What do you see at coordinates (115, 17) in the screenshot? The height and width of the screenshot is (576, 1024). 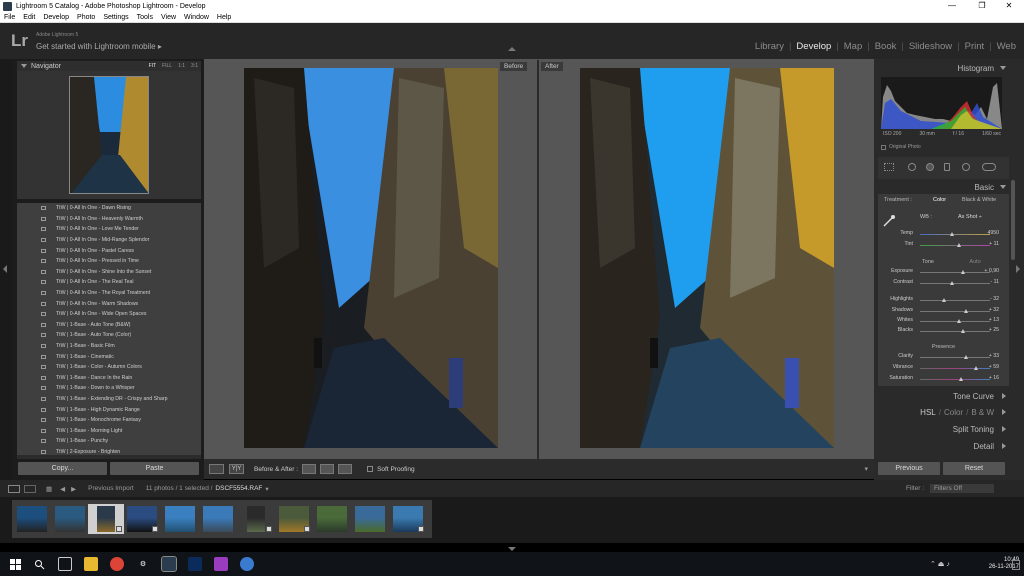 I see `menu-settings: Settings` at bounding box center [115, 17].